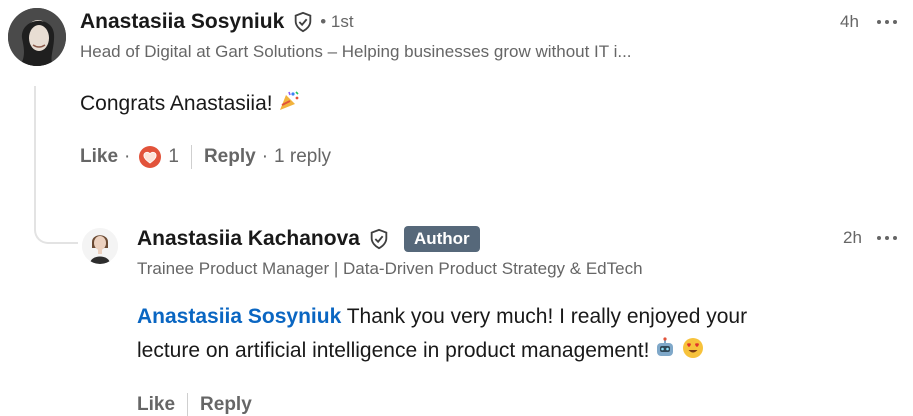  I want to click on reply-header: Anastasiia Kachanova Author, so click(308, 239).